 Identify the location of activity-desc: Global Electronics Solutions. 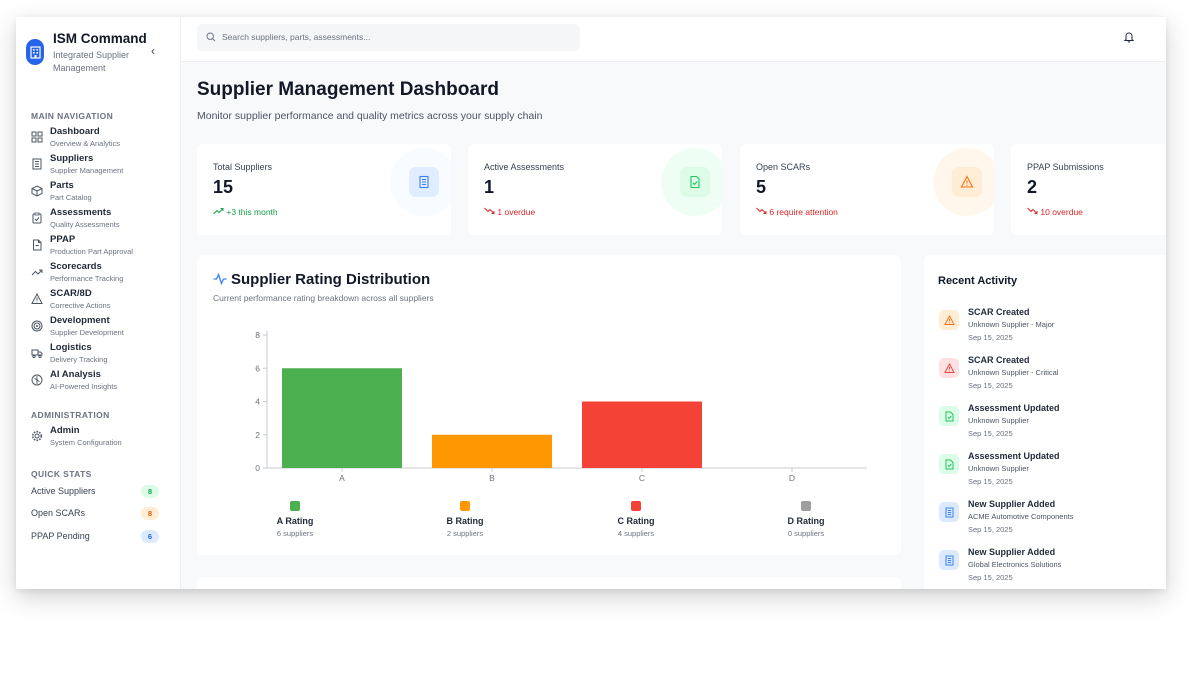
(1015, 564).